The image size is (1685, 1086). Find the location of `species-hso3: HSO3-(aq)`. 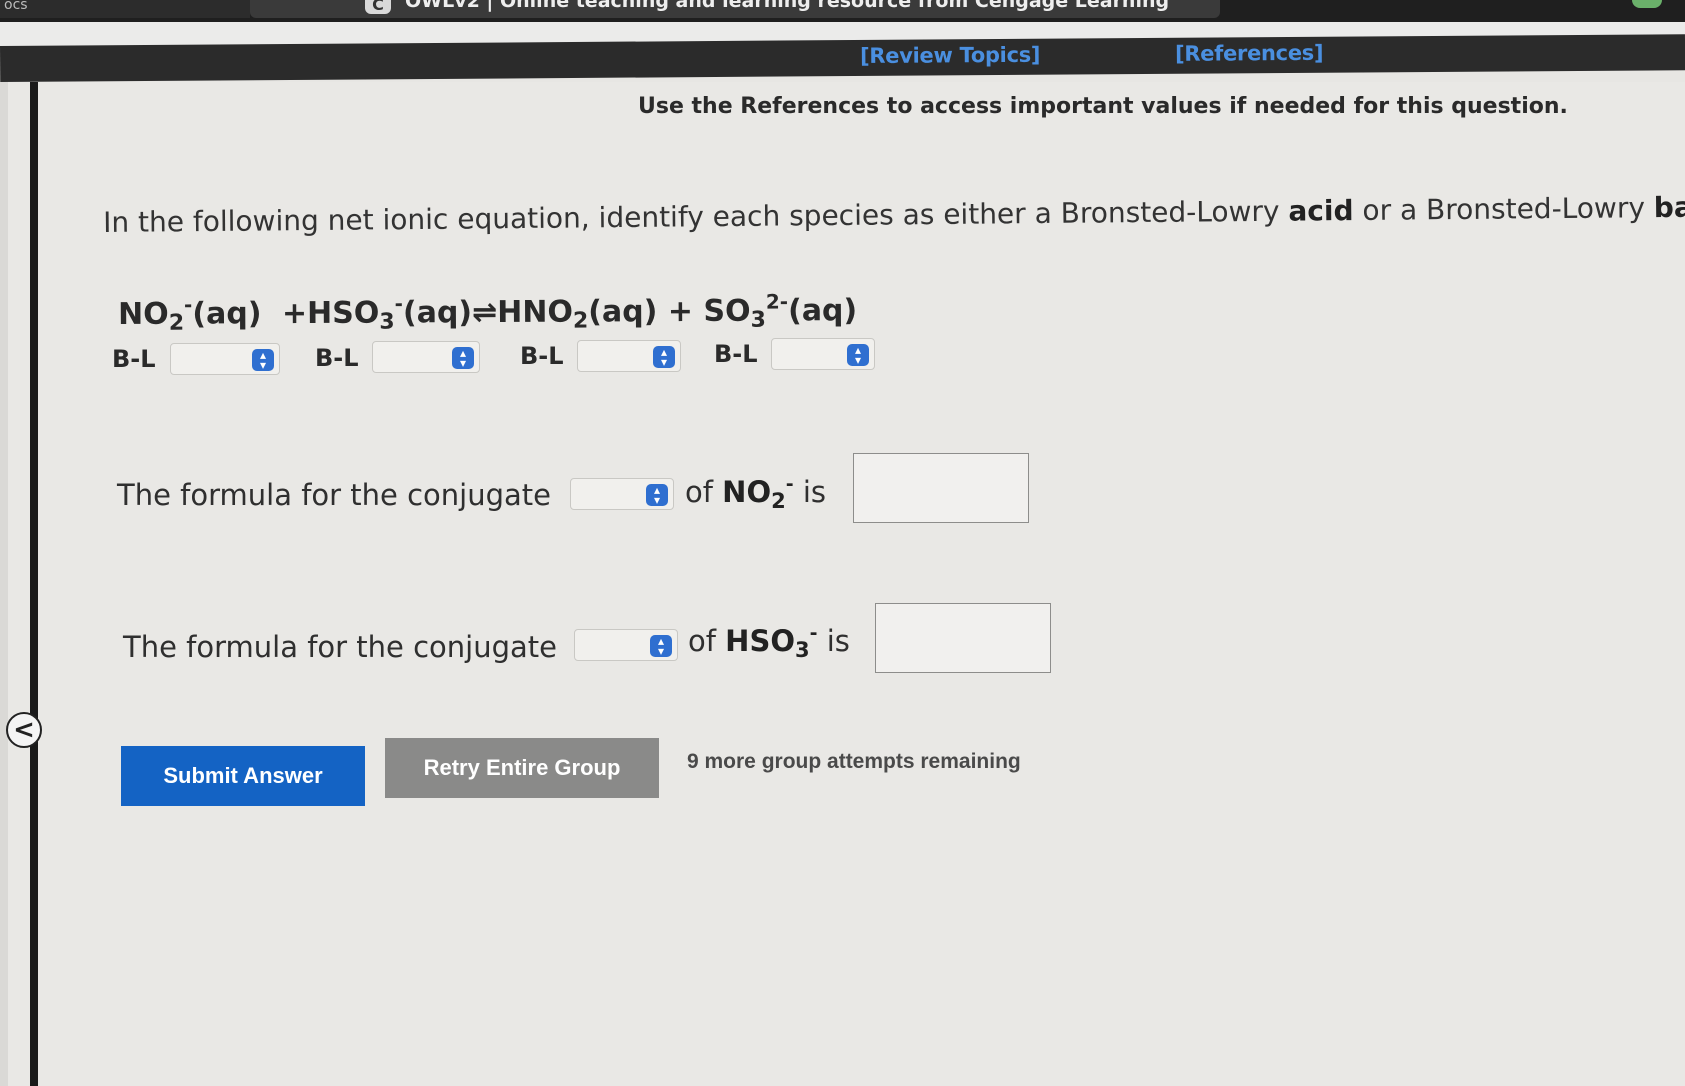

species-hso3: HSO3-(aq) is located at coordinates (390, 313).